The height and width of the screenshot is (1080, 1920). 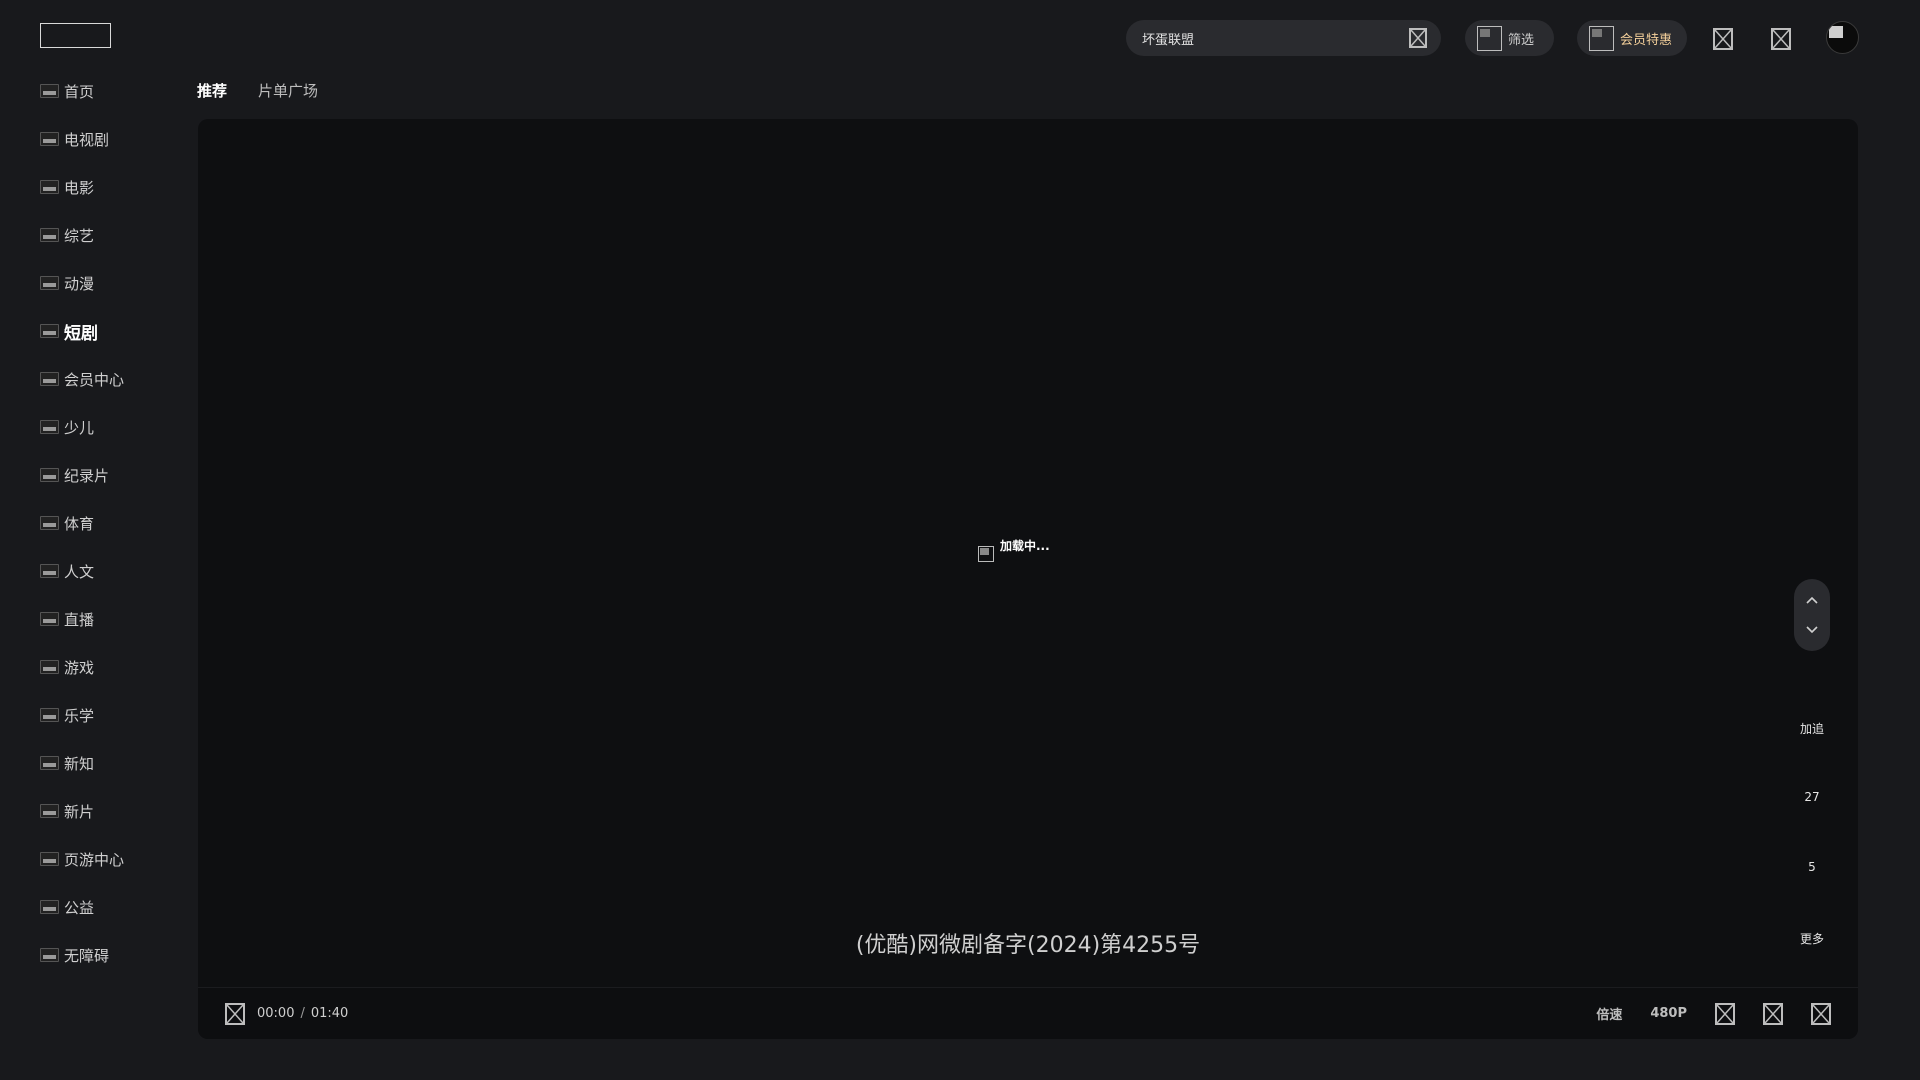 I want to click on sidebar-item-sports: 体育, so click(x=67, y=523).